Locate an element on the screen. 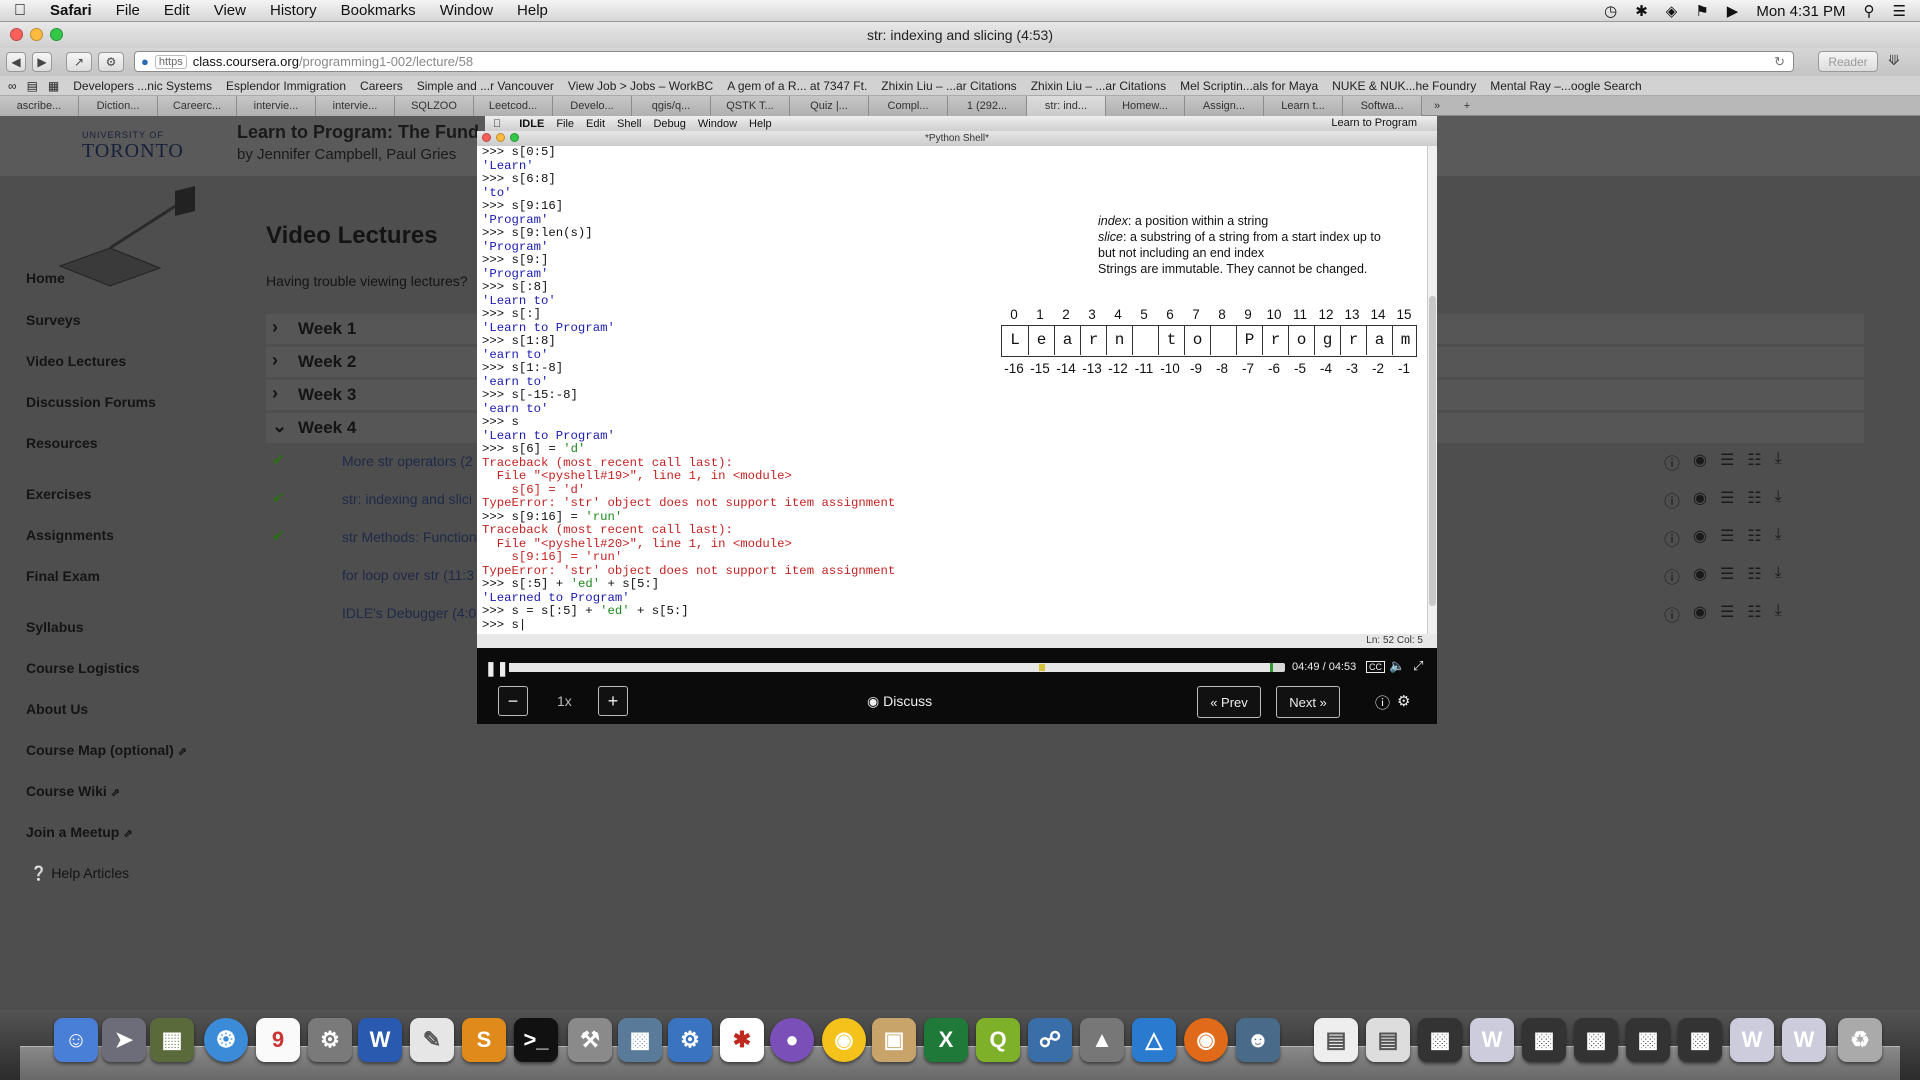 Image resolution: width=1920 pixels, height=1080 pixels. reading-list-icon: ∞ is located at coordinates (12, 86).